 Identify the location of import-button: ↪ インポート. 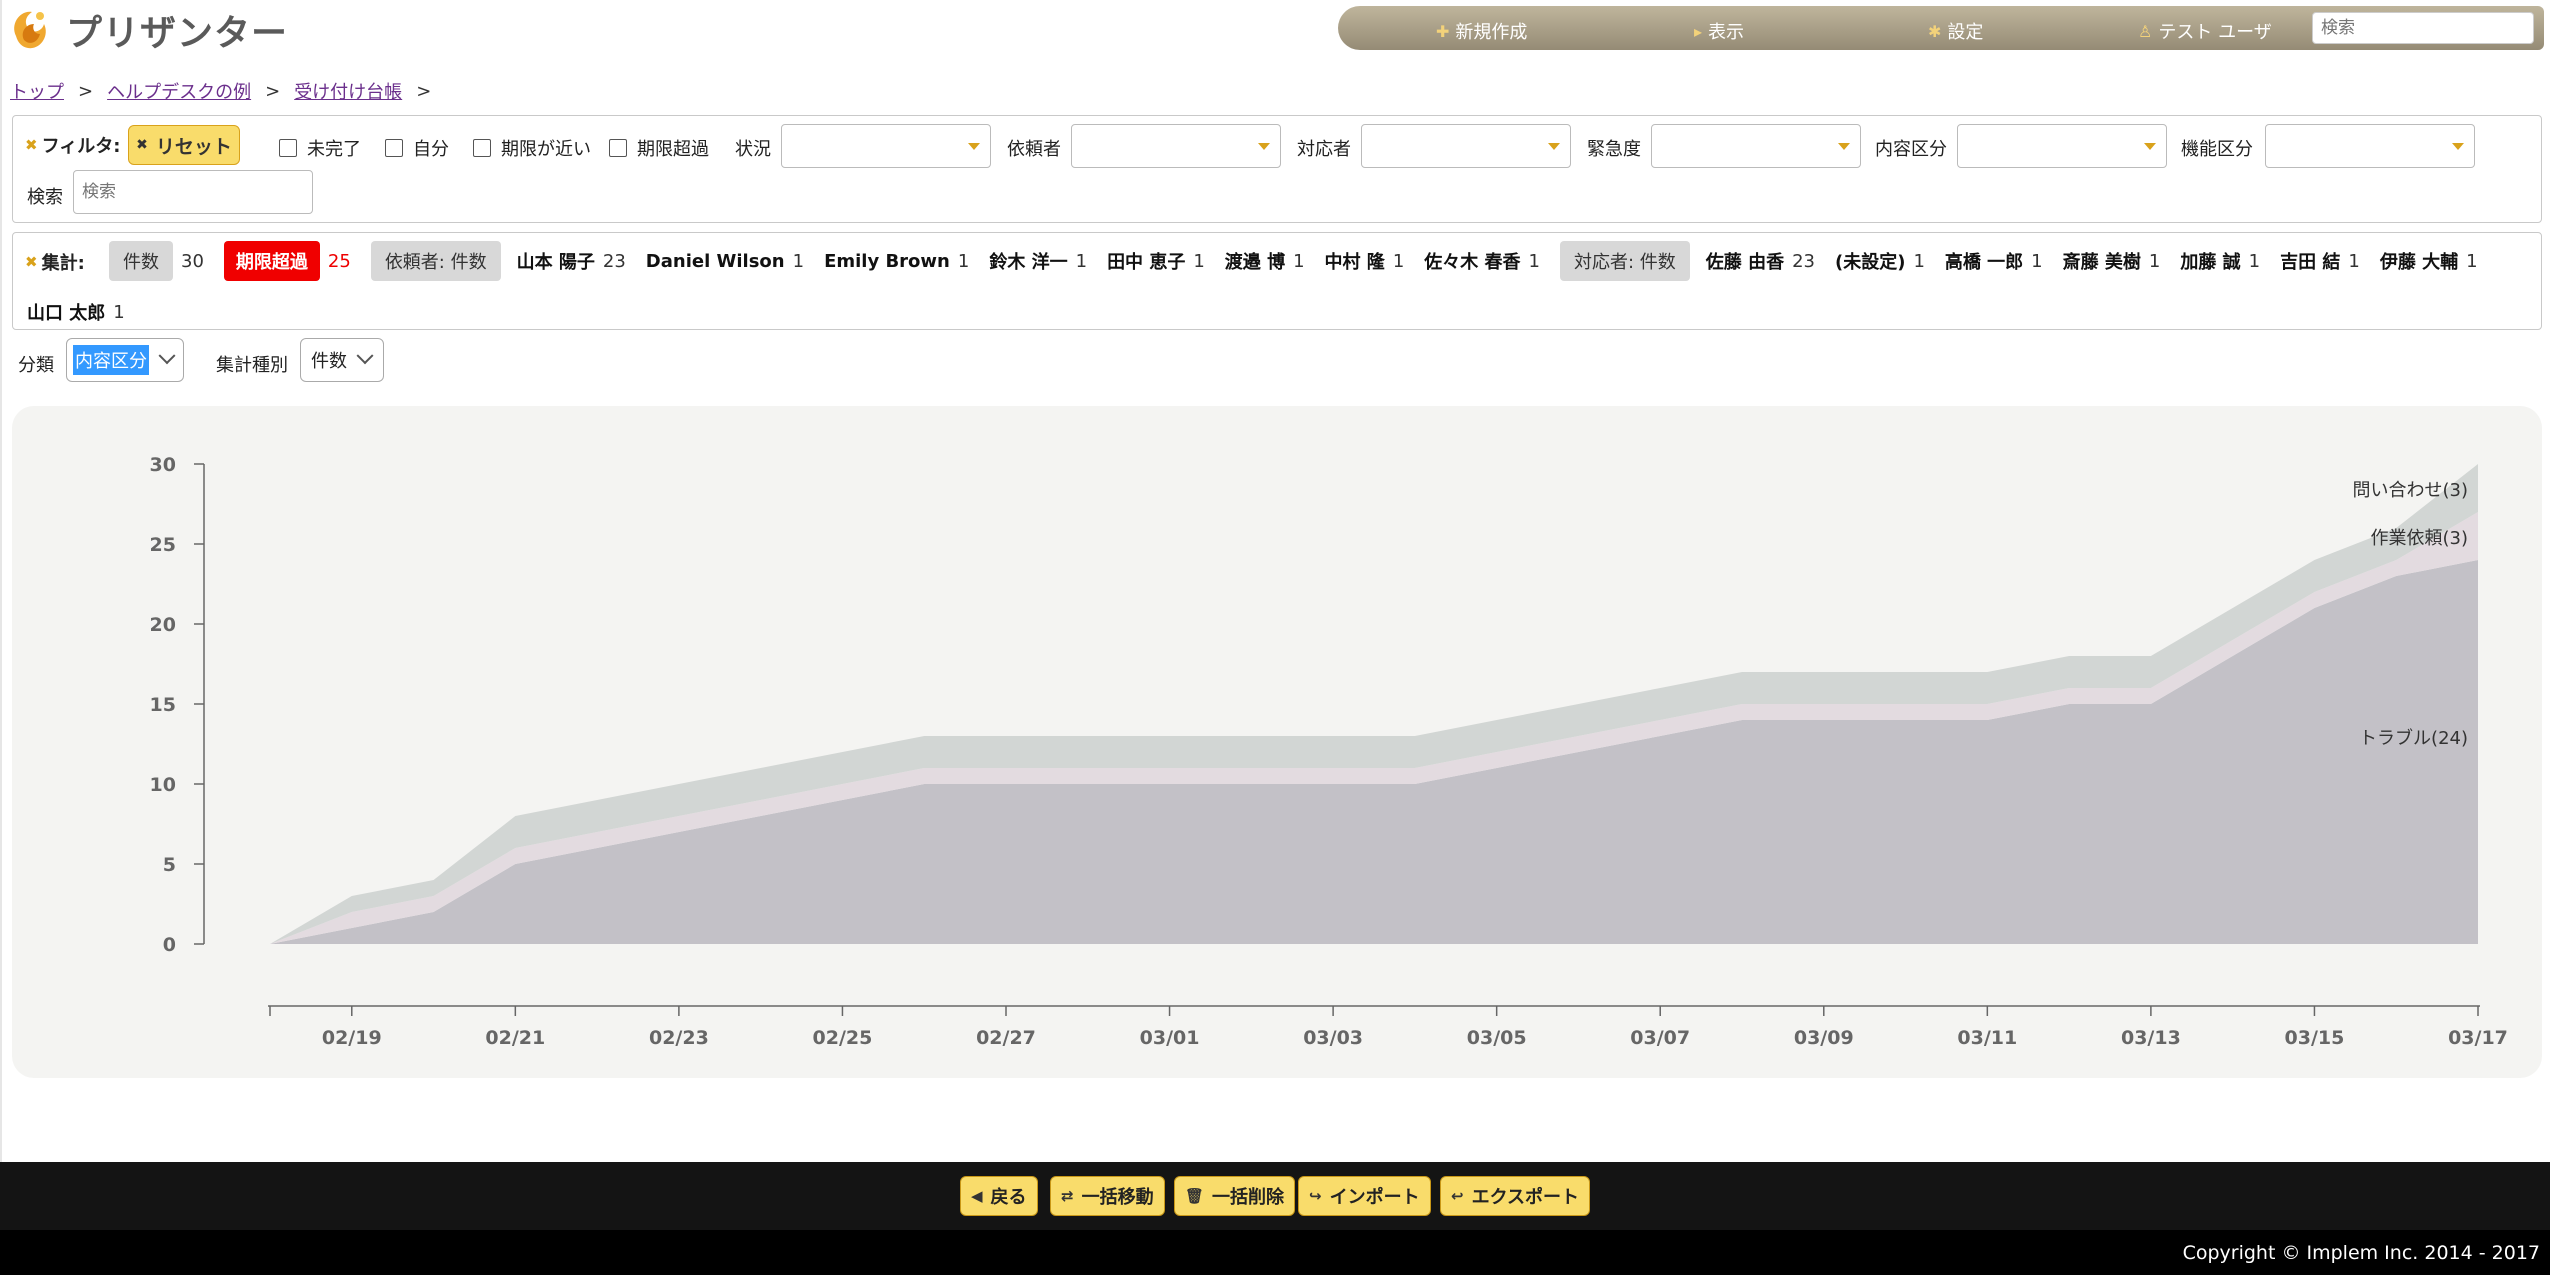
(1364, 1196).